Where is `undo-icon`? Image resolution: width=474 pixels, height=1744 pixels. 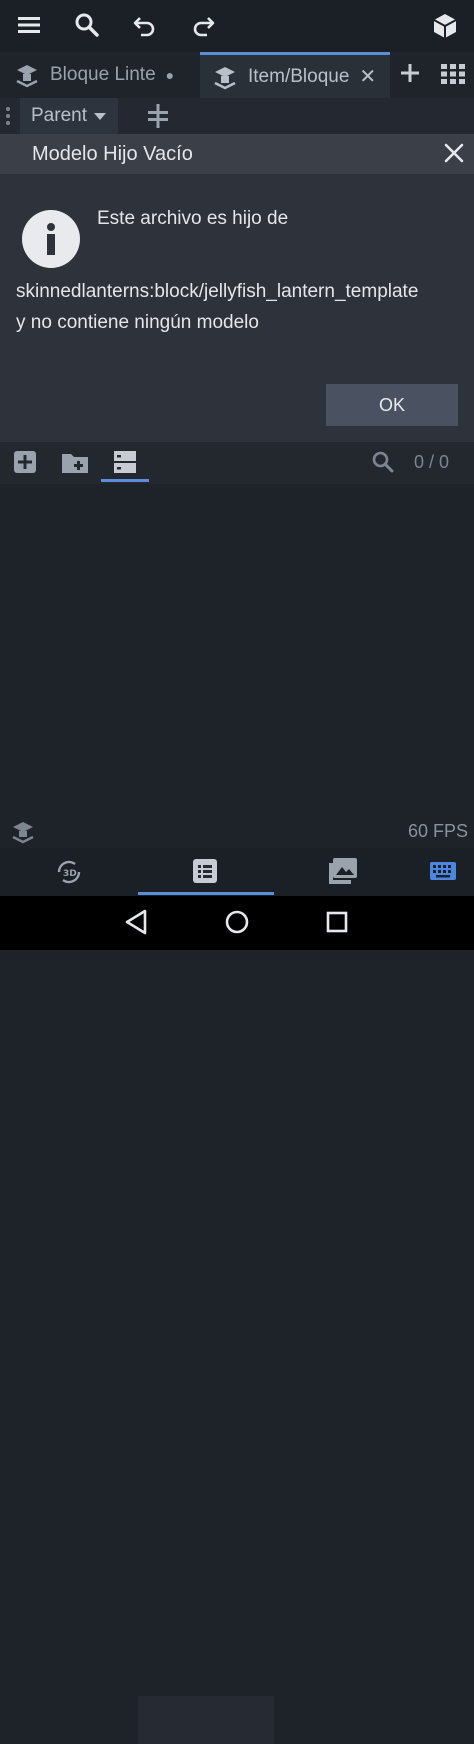
undo-icon is located at coordinates (145, 25).